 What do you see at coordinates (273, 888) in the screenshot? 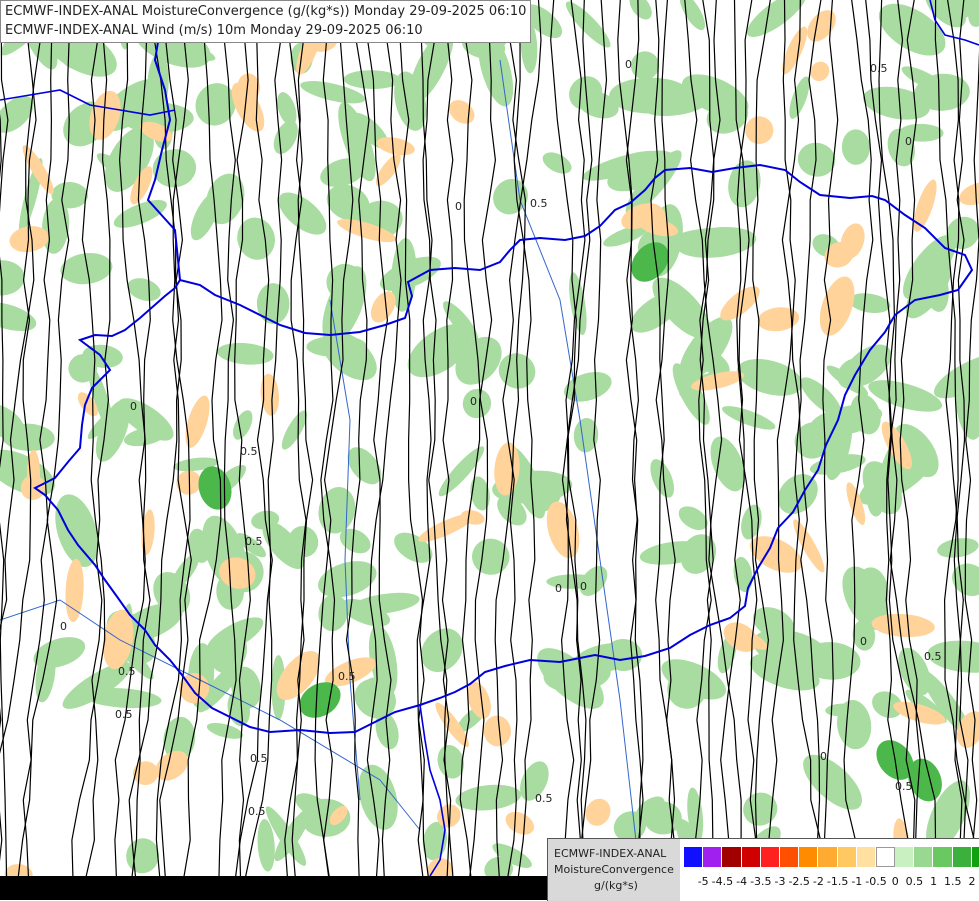
I see `footer-bar` at bounding box center [273, 888].